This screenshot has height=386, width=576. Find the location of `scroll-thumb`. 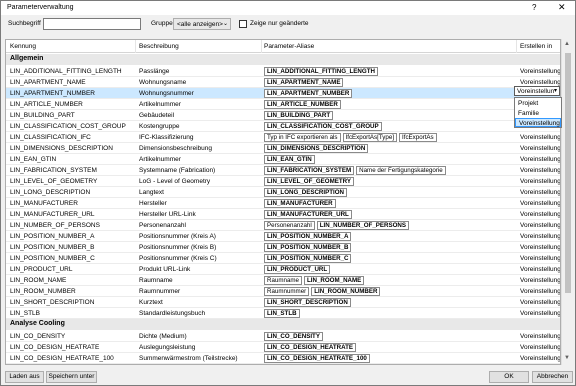

scroll-thumb is located at coordinates (568, 173).